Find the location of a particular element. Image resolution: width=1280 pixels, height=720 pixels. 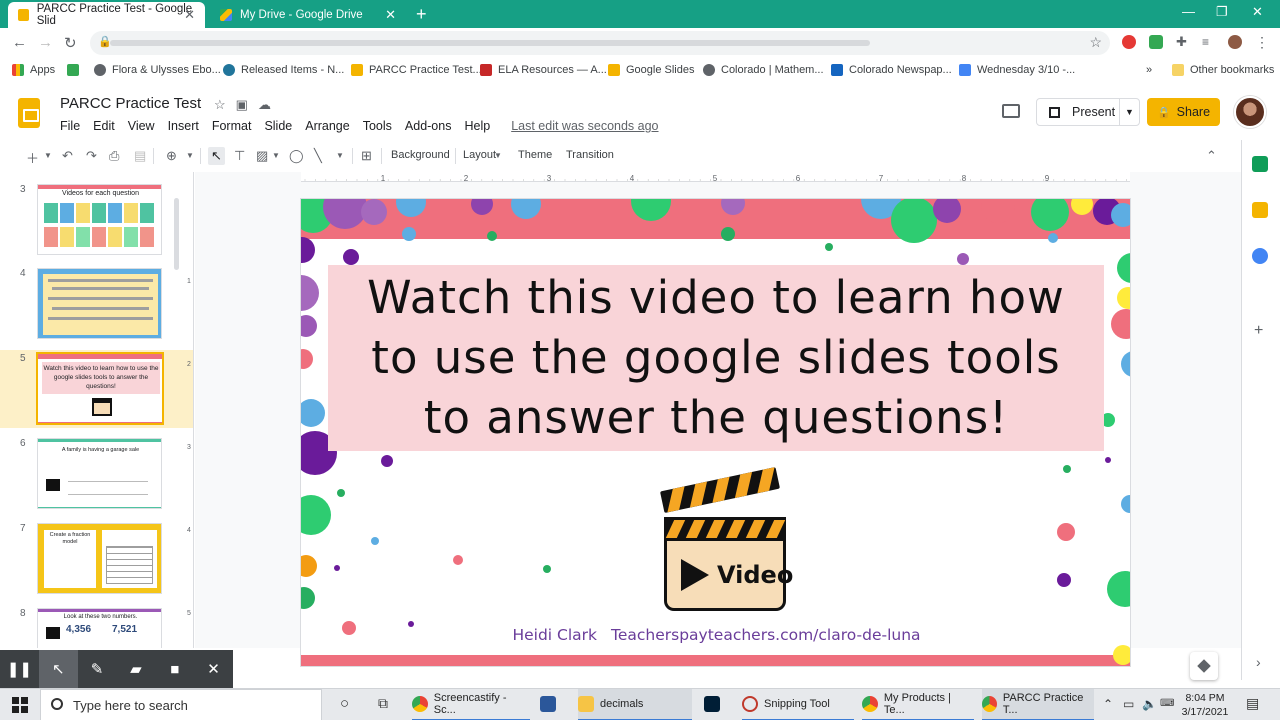

print-icon: ⎙ is located at coordinates (114, 156).